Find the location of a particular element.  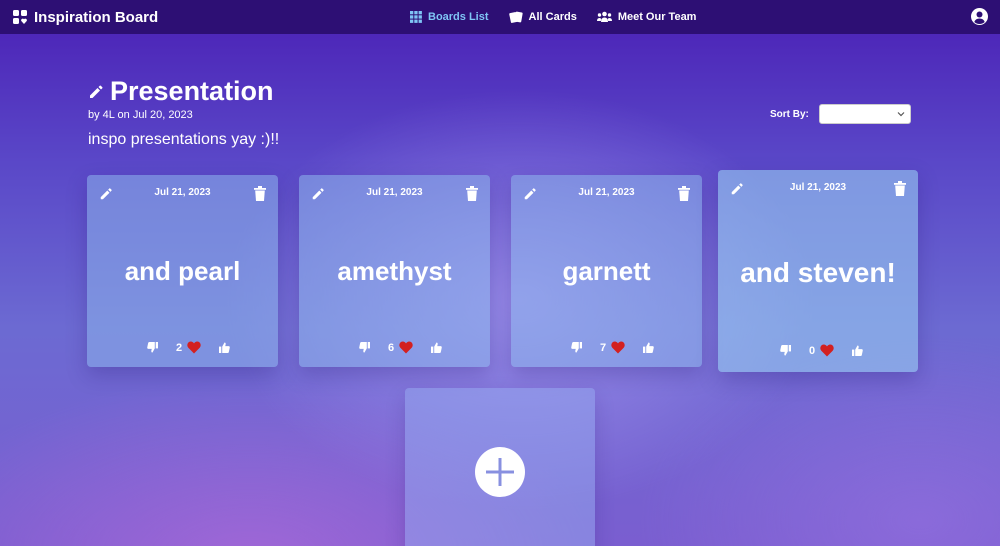

card-footer: 6 is located at coordinates (400, 347).